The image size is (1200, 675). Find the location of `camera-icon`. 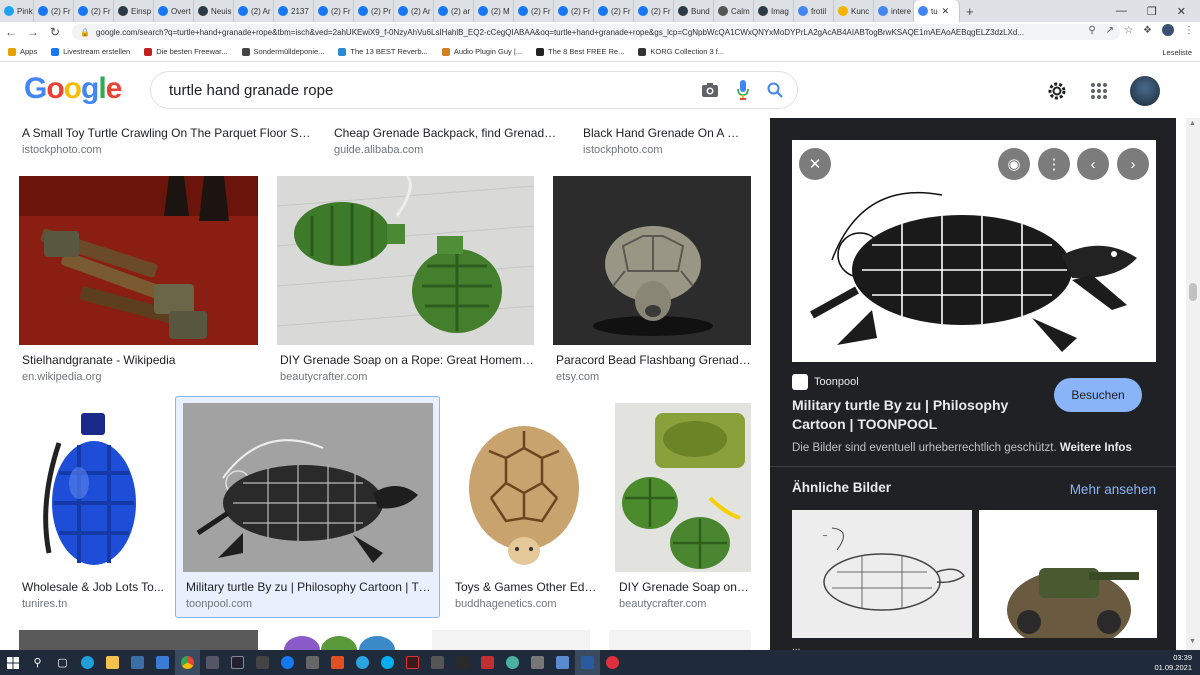

camera-icon is located at coordinates (710, 90).